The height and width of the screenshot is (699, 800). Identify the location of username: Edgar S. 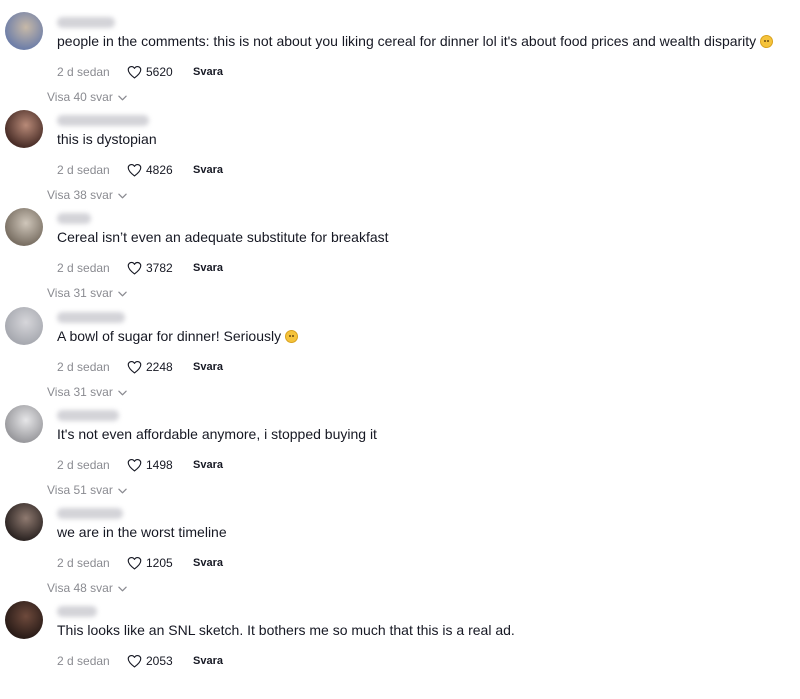
(77, 612).